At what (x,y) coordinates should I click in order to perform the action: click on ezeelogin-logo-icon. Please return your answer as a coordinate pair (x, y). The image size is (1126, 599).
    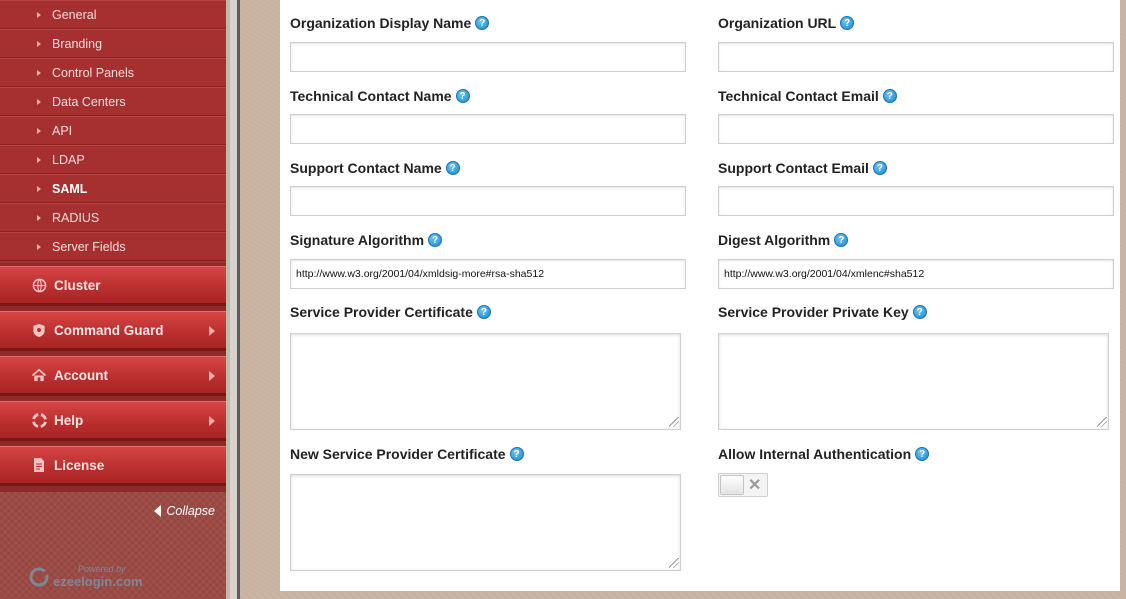
    Looking at the image, I should click on (39, 576).